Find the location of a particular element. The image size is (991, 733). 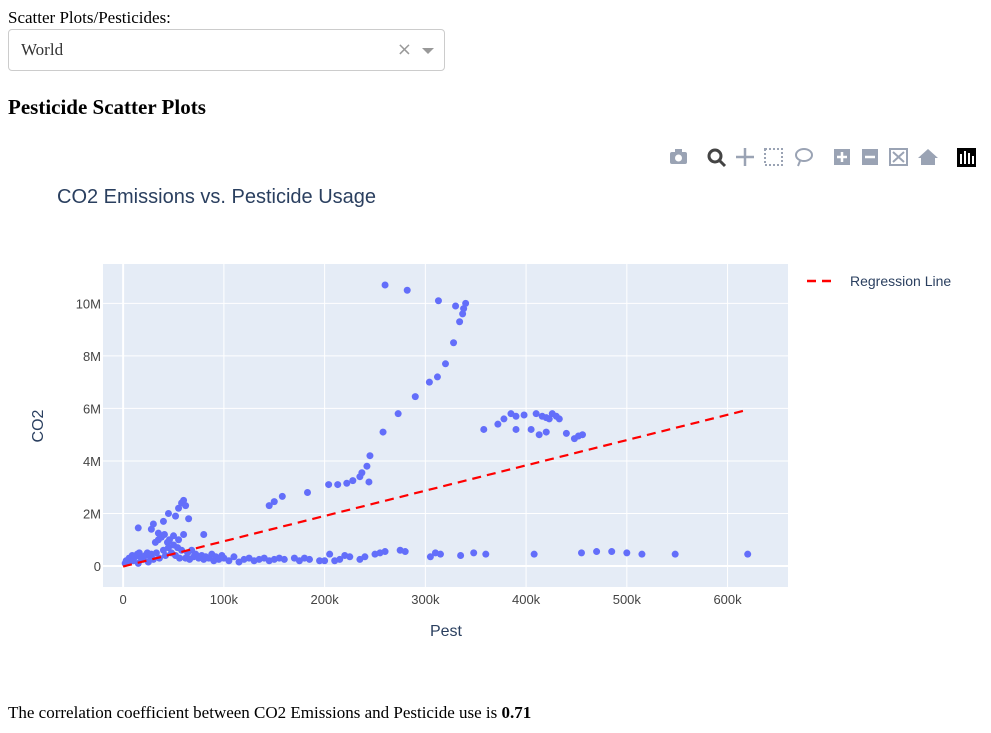

autoscale-icon is located at coordinates (898, 157).